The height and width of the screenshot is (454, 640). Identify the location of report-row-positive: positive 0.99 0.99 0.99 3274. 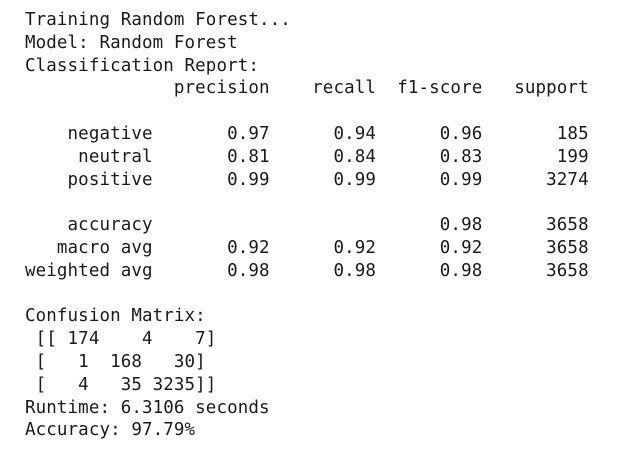
(307, 179).